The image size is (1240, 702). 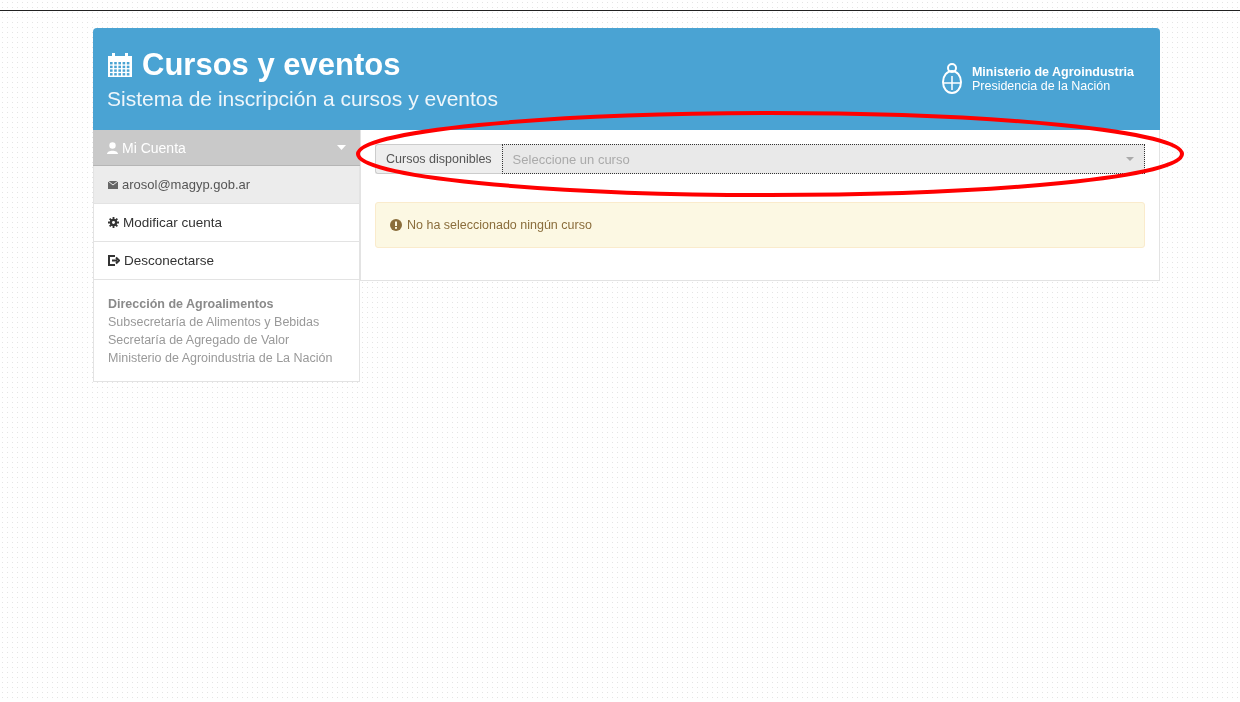 I want to click on logout-icon, so click(x=114, y=260).